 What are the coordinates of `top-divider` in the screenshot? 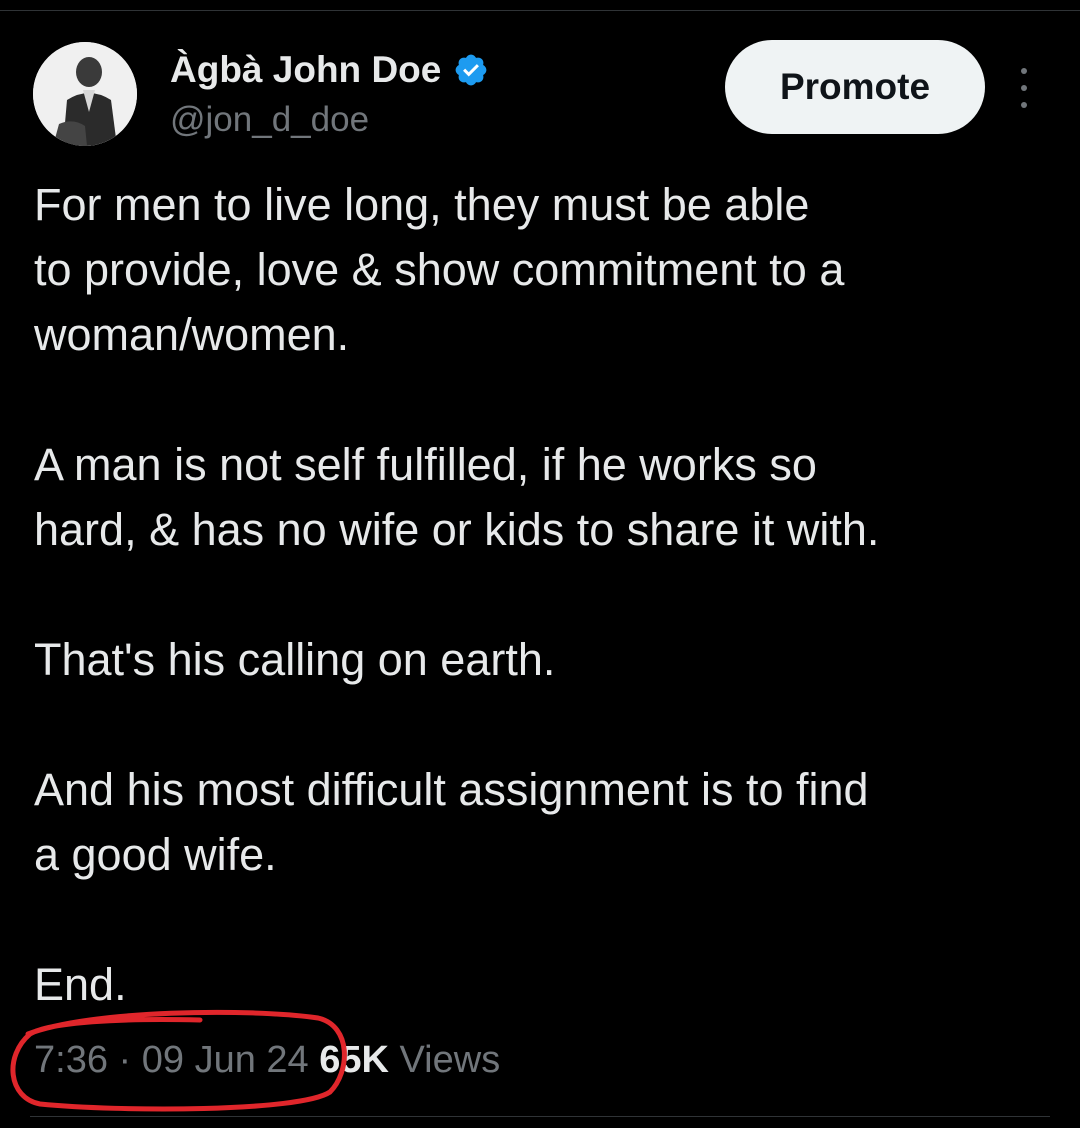 It's located at (540, 10).